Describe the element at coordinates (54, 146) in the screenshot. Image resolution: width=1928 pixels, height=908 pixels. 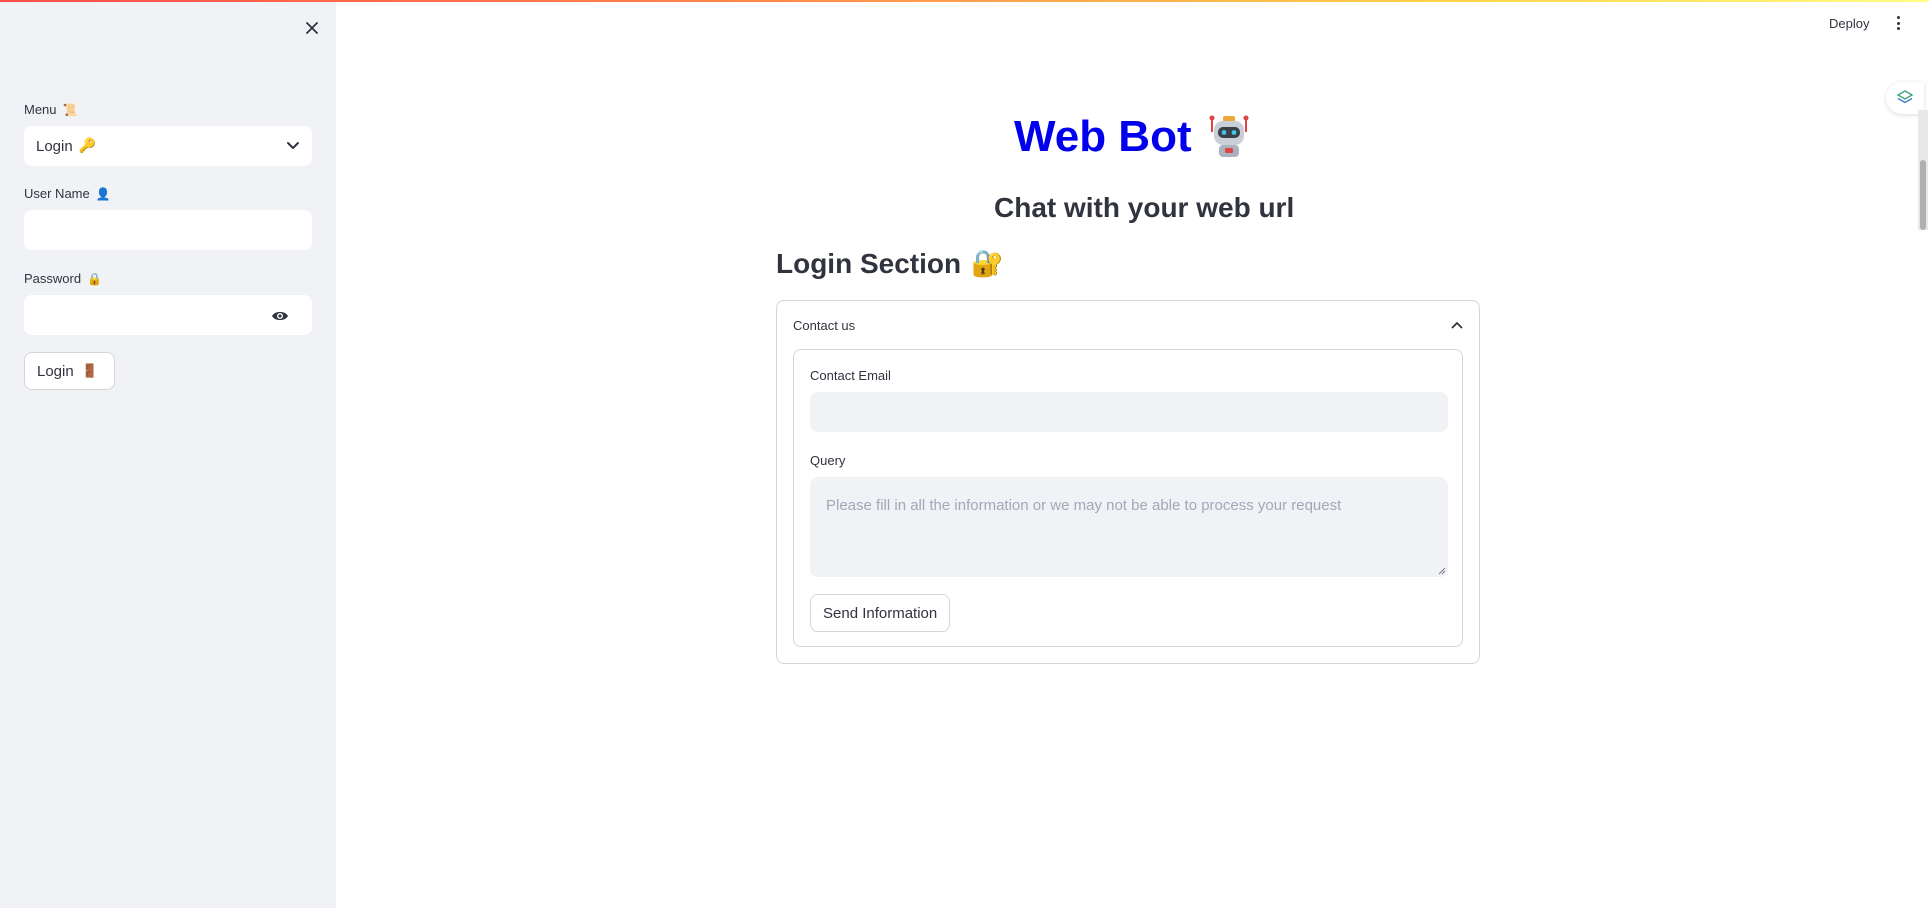
I see `menu-selected-value: Login` at that location.